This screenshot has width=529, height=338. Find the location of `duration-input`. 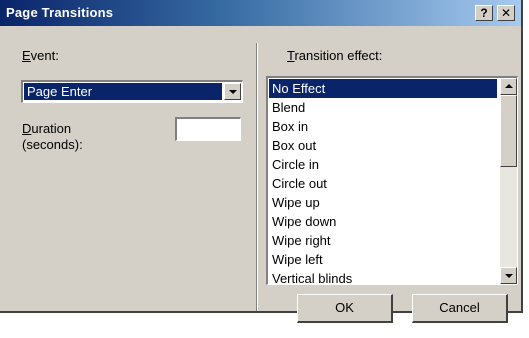

duration-input is located at coordinates (208, 129).